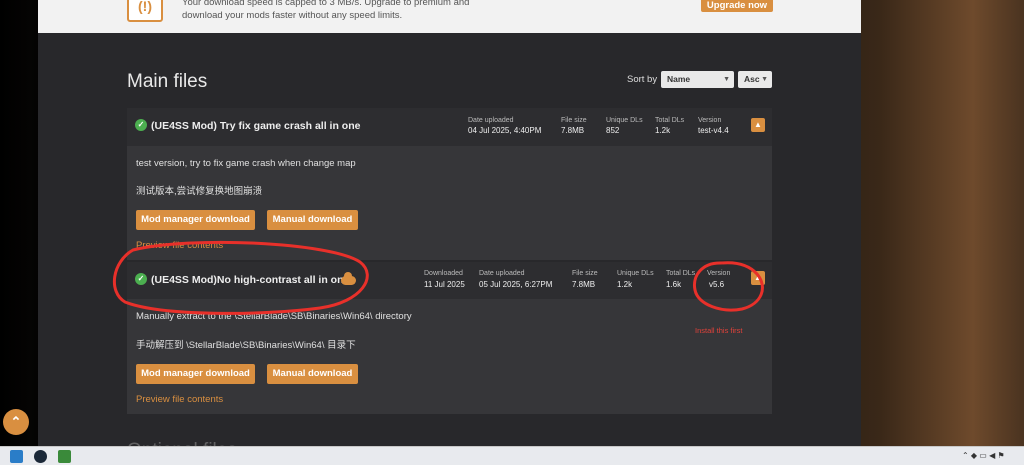  I want to click on date-uploaded-value: 04 Jul 2025, 4:40PM, so click(505, 130).